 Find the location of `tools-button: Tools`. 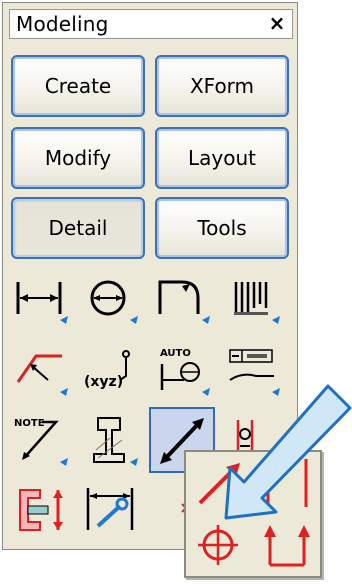

tools-button: Tools is located at coordinates (222, 228).